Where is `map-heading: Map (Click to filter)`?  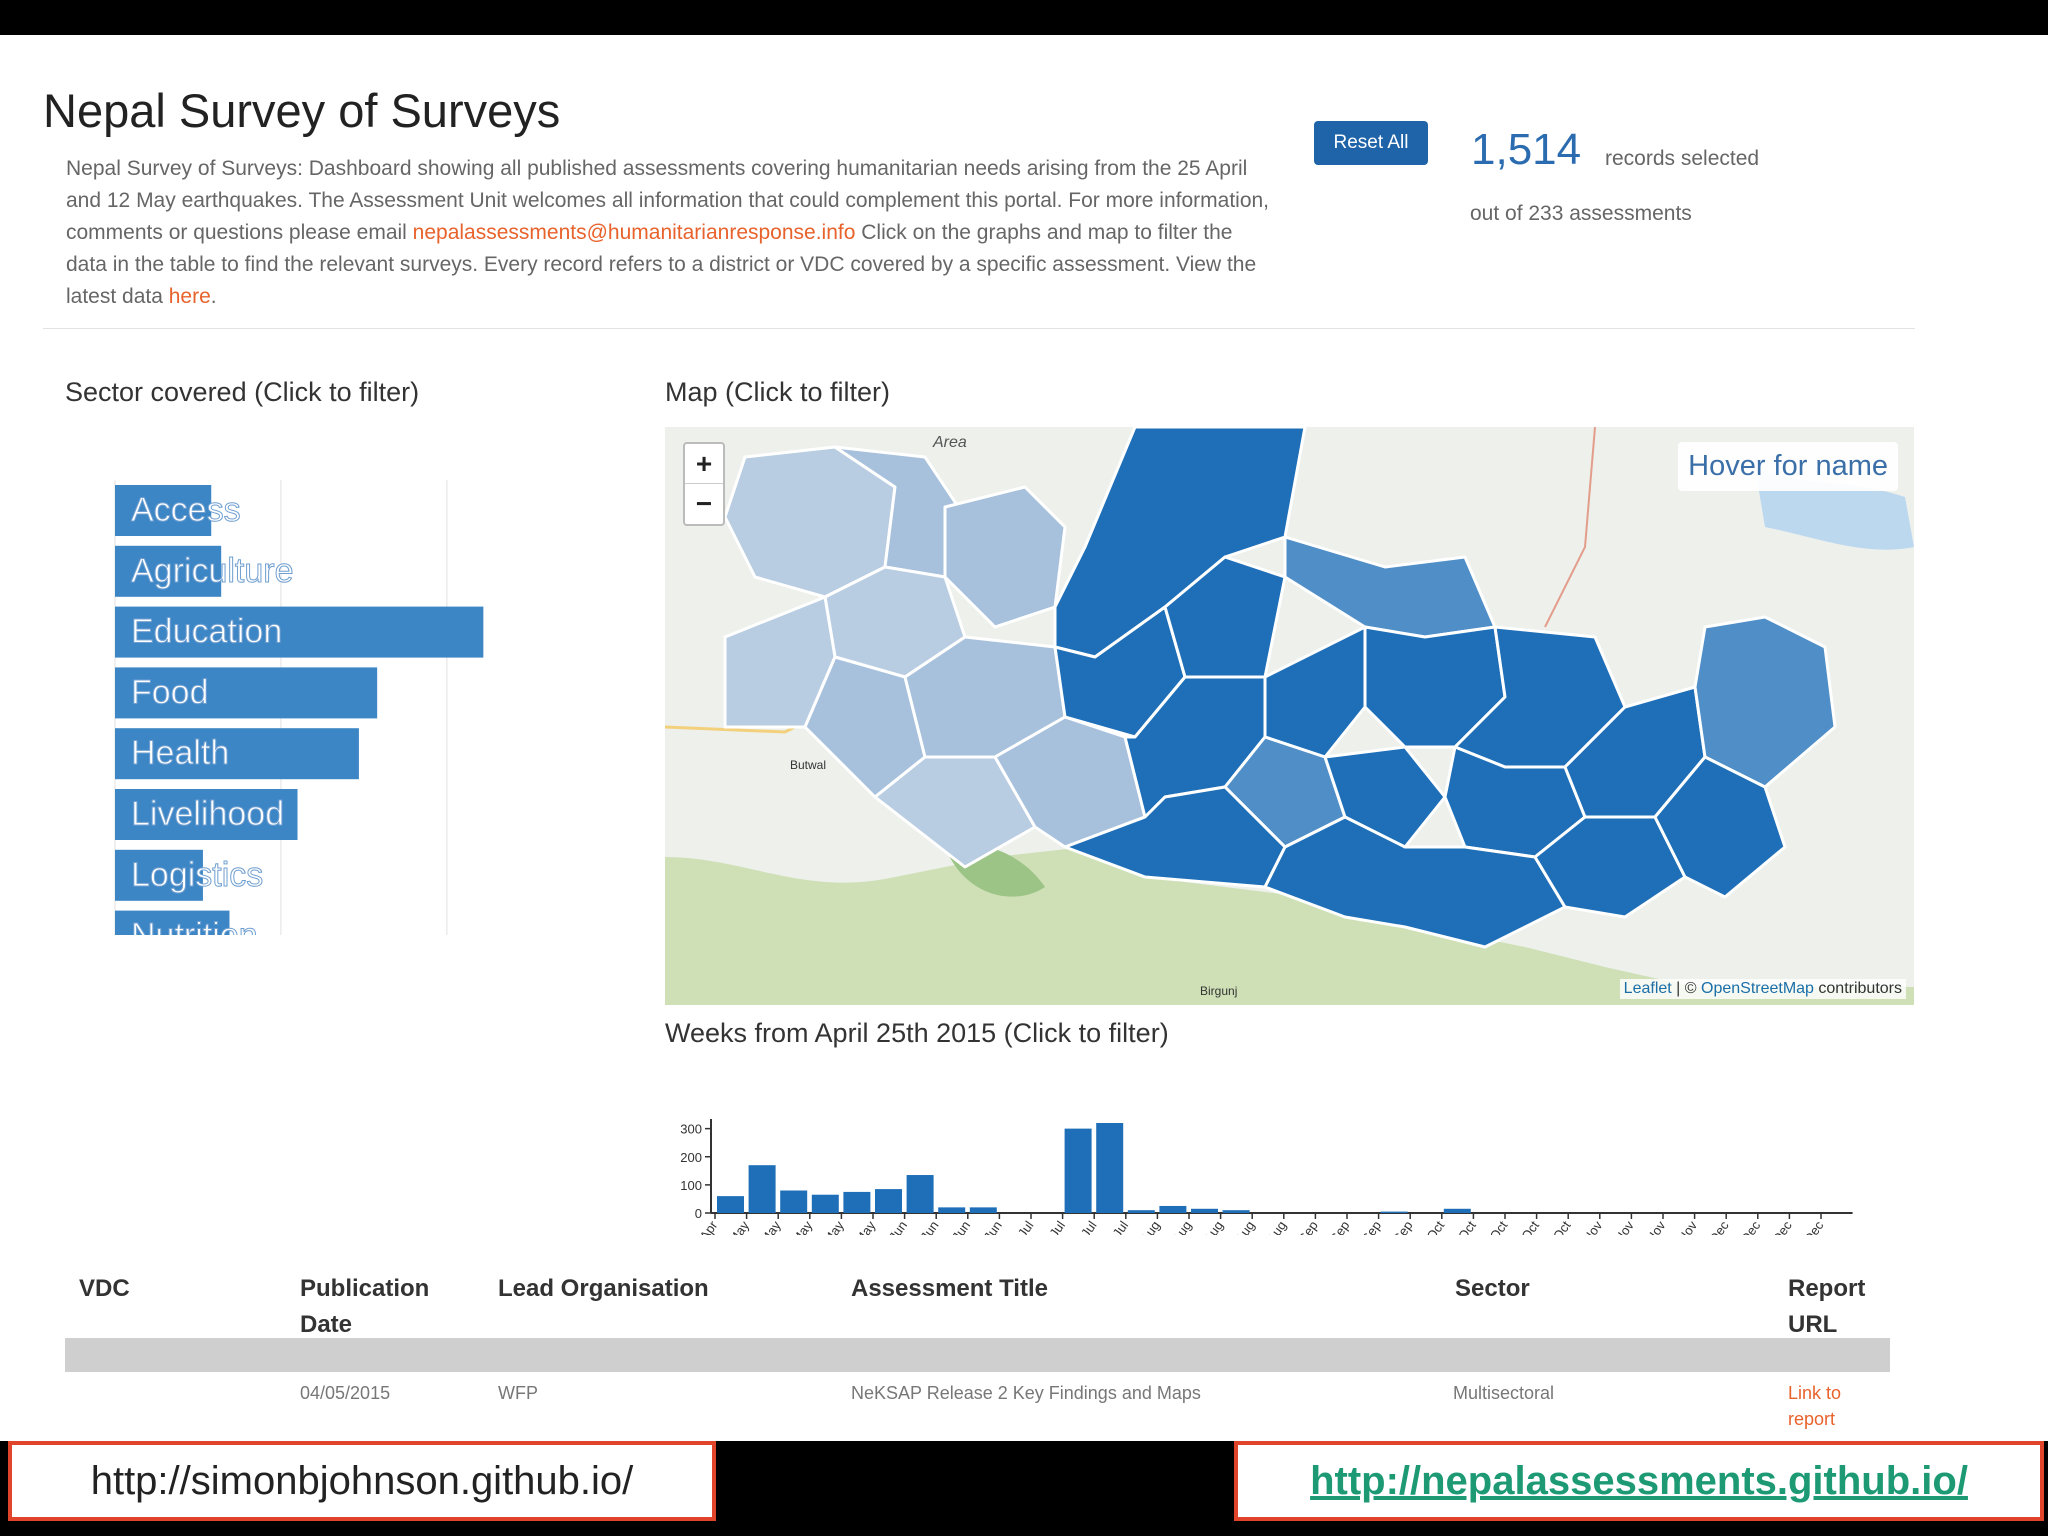 map-heading: Map (Click to filter) is located at coordinates (778, 392).